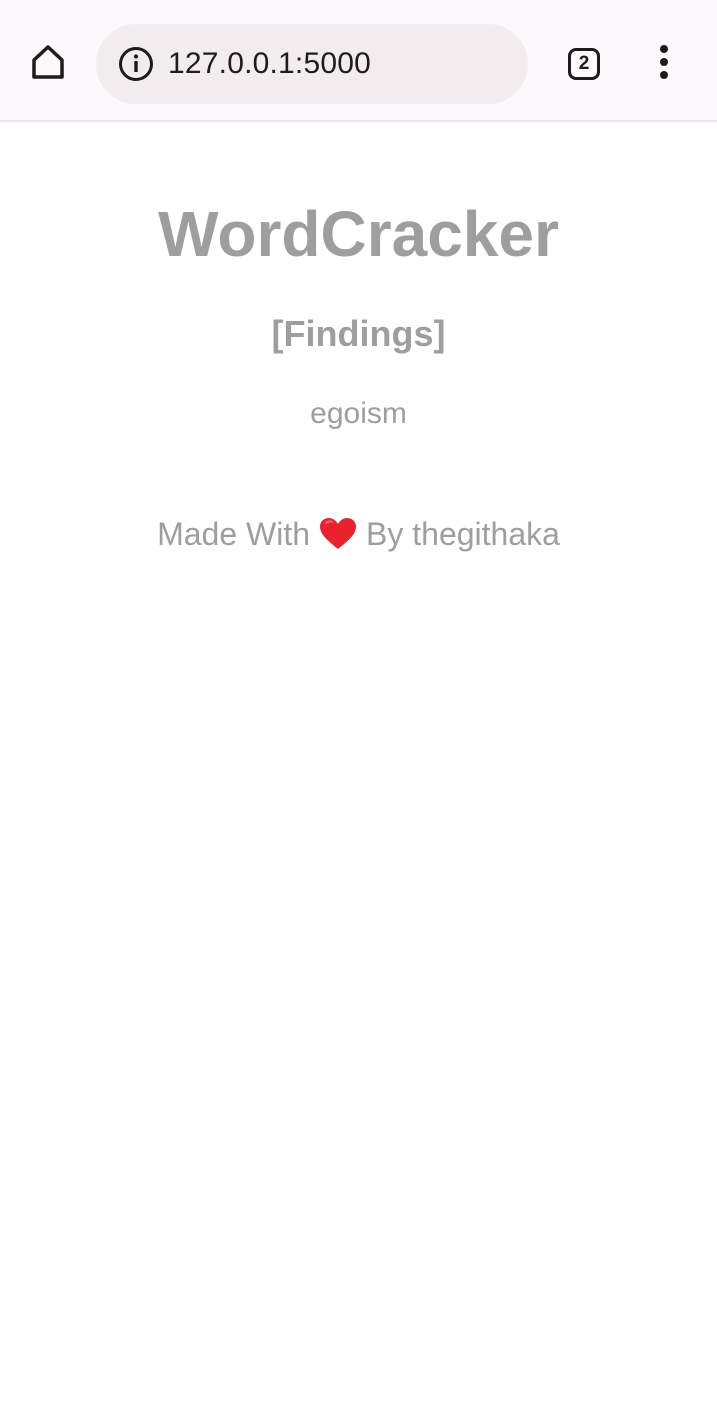  What do you see at coordinates (358, 534) in the screenshot?
I see `footer: Made With By thegithaka` at bounding box center [358, 534].